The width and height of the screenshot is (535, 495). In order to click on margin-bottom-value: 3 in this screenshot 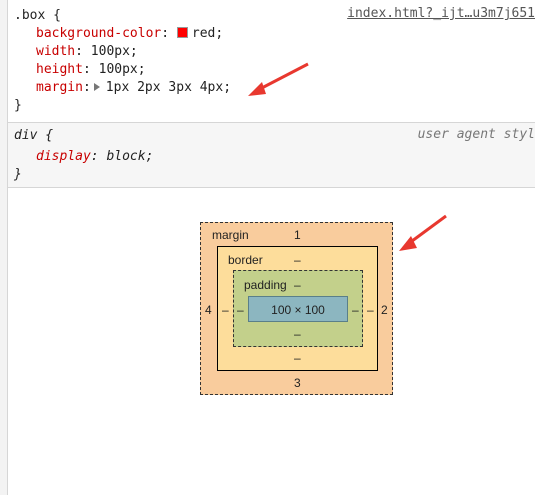, I will do `click(297, 383)`.